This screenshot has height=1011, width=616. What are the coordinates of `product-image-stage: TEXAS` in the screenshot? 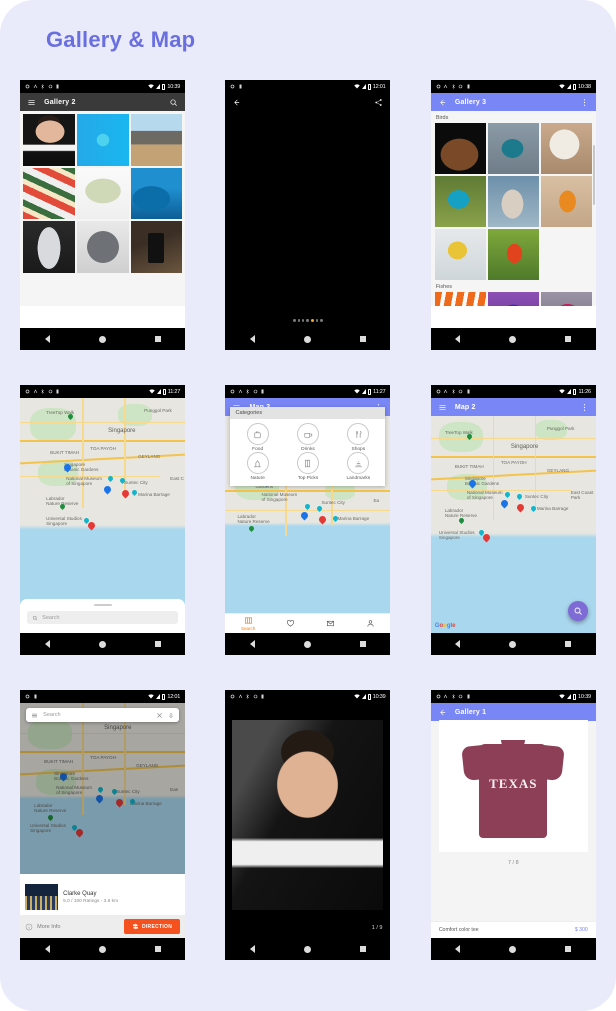 It's located at (513, 786).